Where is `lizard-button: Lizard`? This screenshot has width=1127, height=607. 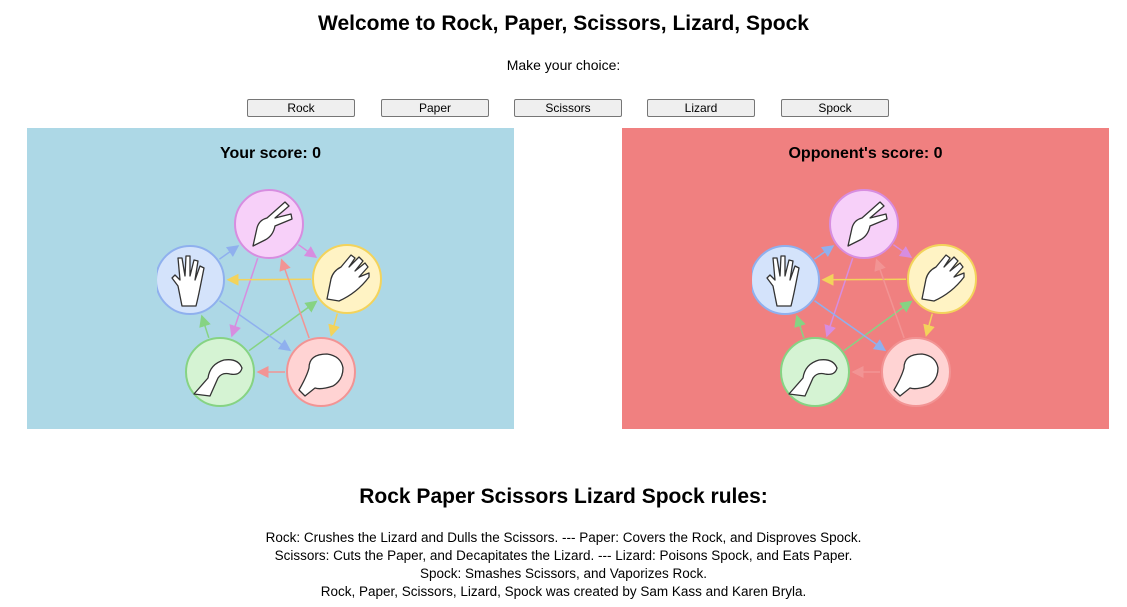 lizard-button: Lizard is located at coordinates (701, 108).